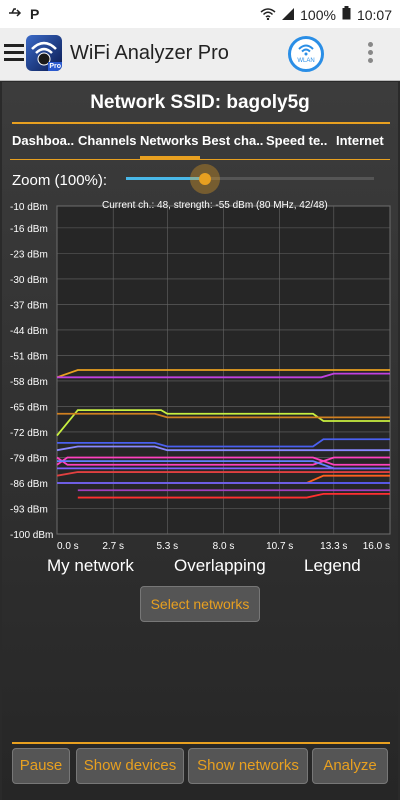 The image size is (400, 800). What do you see at coordinates (248, 766) in the screenshot?
I see `show-networks-button: Show networks` at bounding box center [248, 766].